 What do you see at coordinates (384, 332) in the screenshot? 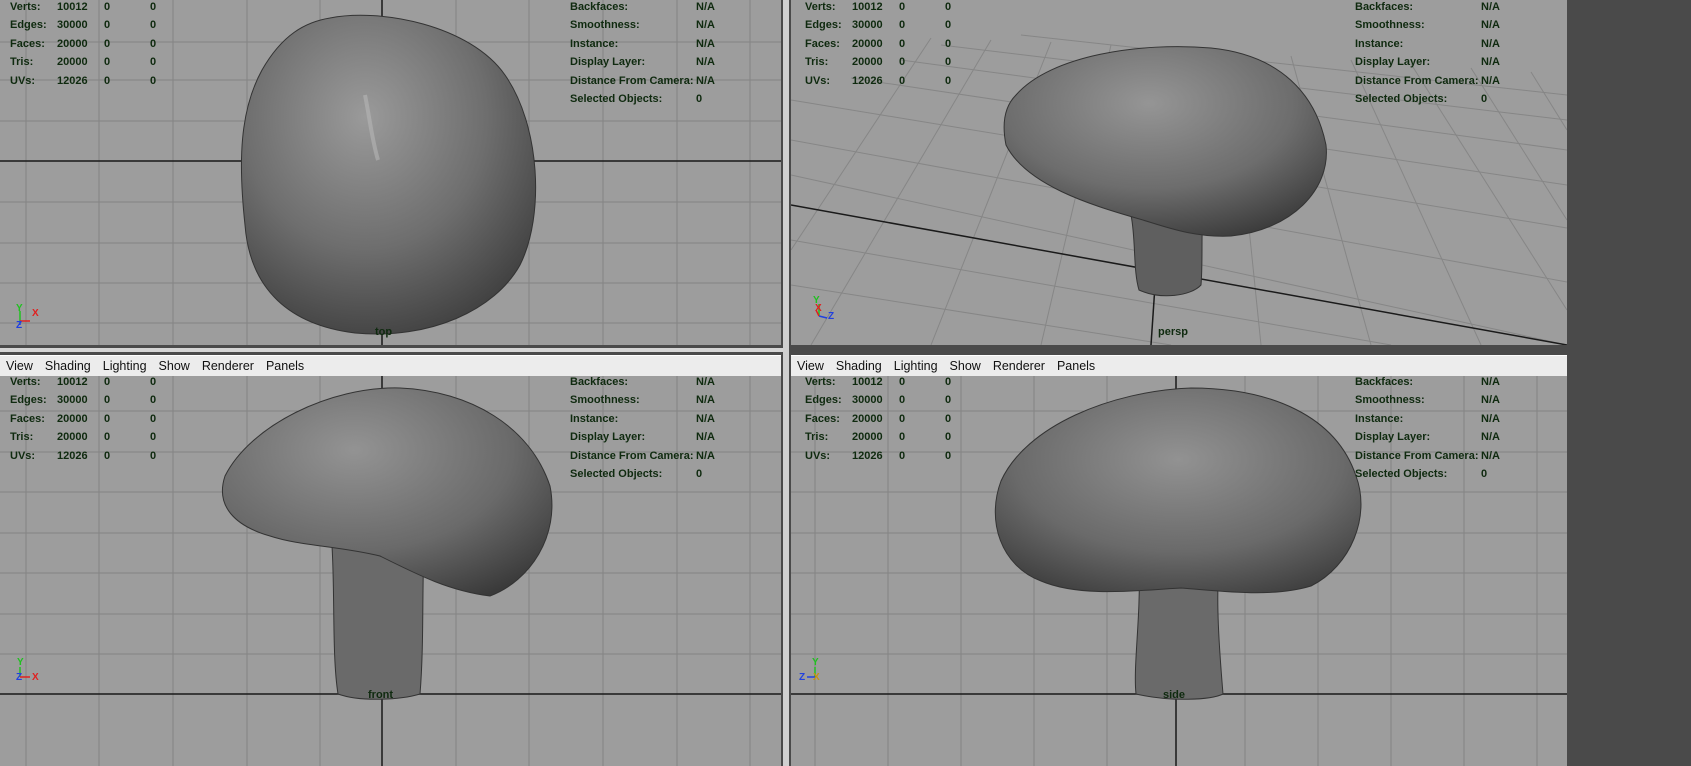
I see `camera-label: top` at bounding box center [384, 332].